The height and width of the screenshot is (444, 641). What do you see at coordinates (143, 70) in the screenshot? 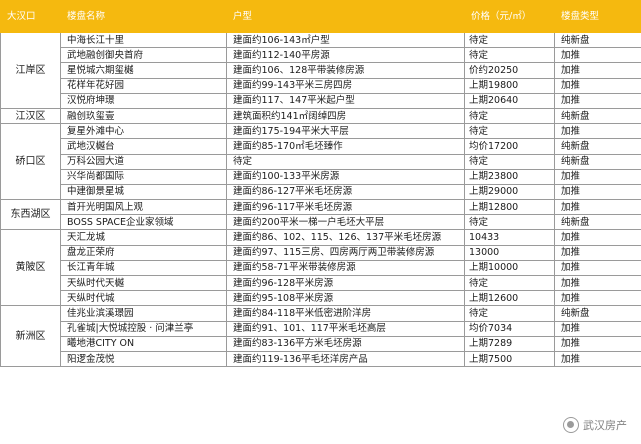
I see `property-name-cell: 星悦城六期玺樾` at bounding box center [143, 70].